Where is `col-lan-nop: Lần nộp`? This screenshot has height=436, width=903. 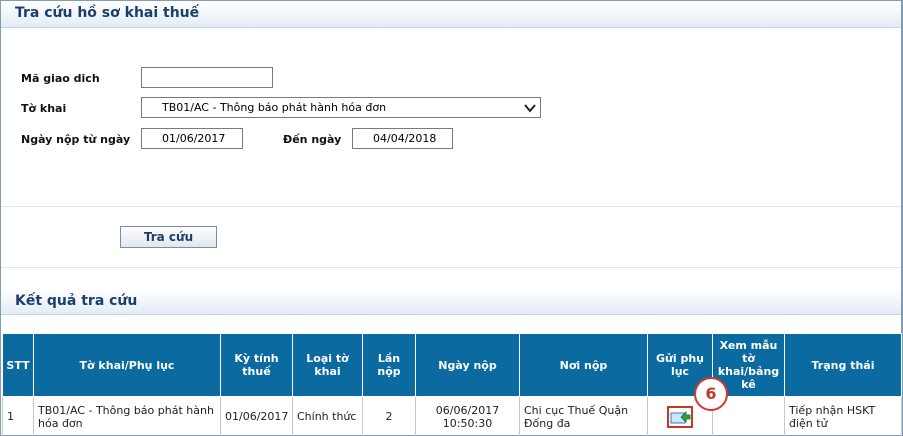 col-lan-nop: Lần nộp is located at coordinates (389, 365).